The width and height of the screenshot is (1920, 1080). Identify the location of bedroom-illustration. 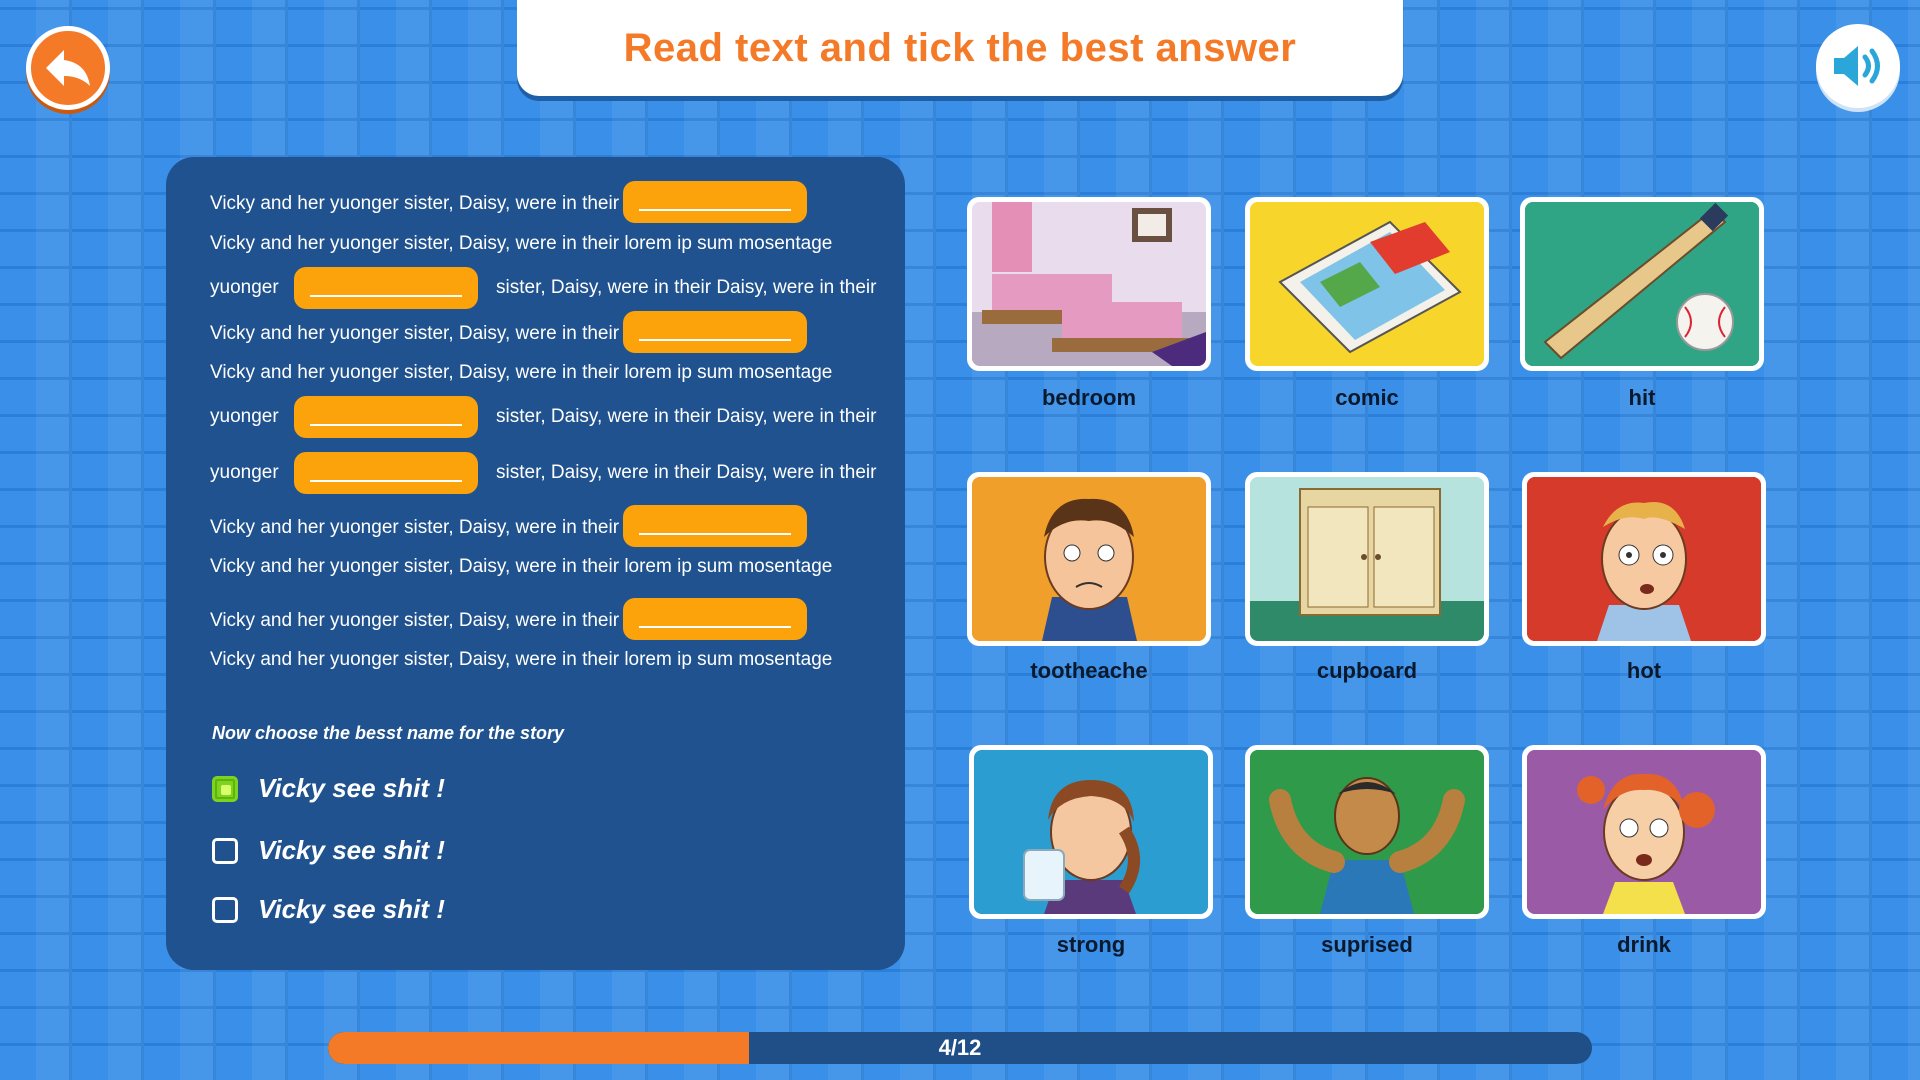
(1089, 284).